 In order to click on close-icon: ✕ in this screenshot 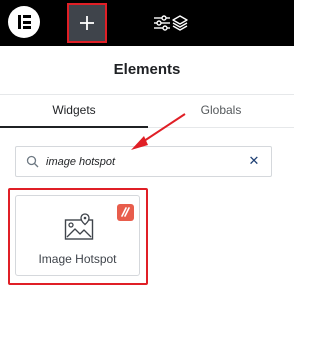, I will do `click(254, 161)`.